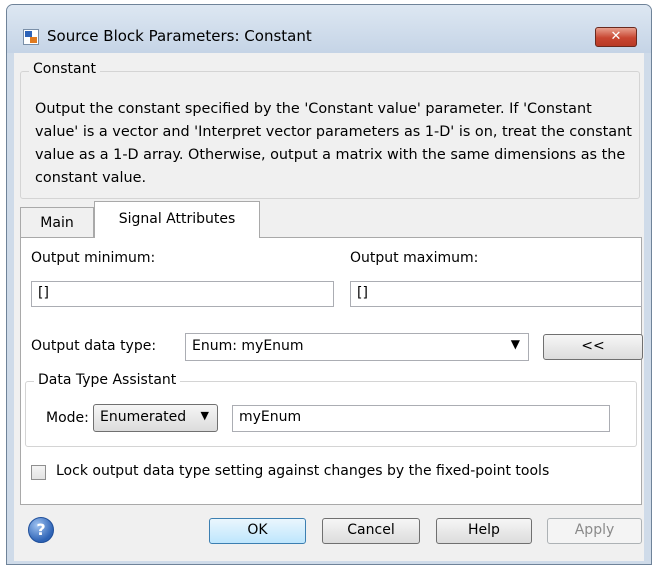 The image size is (654, 567). I want to click on lock-output-data-type-checkbox, so click(38, 472).